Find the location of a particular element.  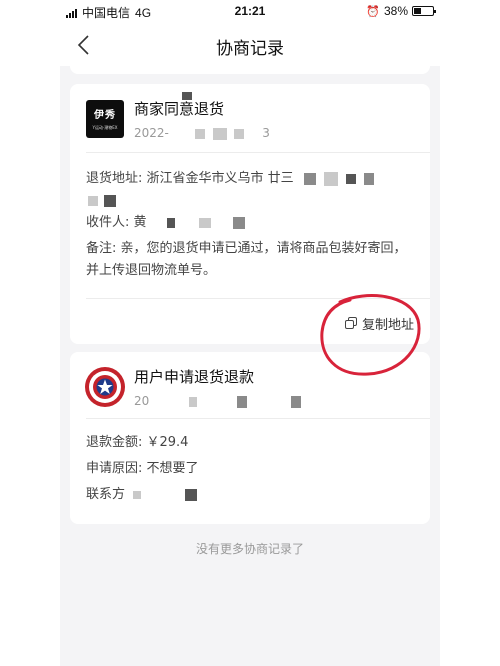

return-note: 备注: 亲，您的退货申请已通过，请将商品包装好寄回，并上传退回物流单号。 is located at coordinates (246, 259).